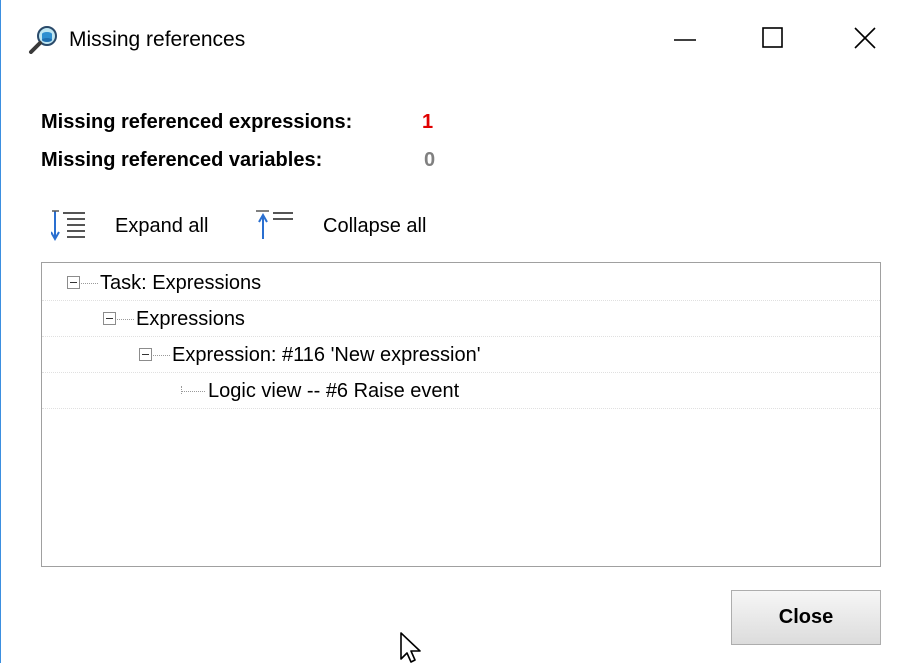 Image resolution: width=899 pixels, height=663 pixels. I want to click on collapse-all-button: Collapse all, so click(355, 226).